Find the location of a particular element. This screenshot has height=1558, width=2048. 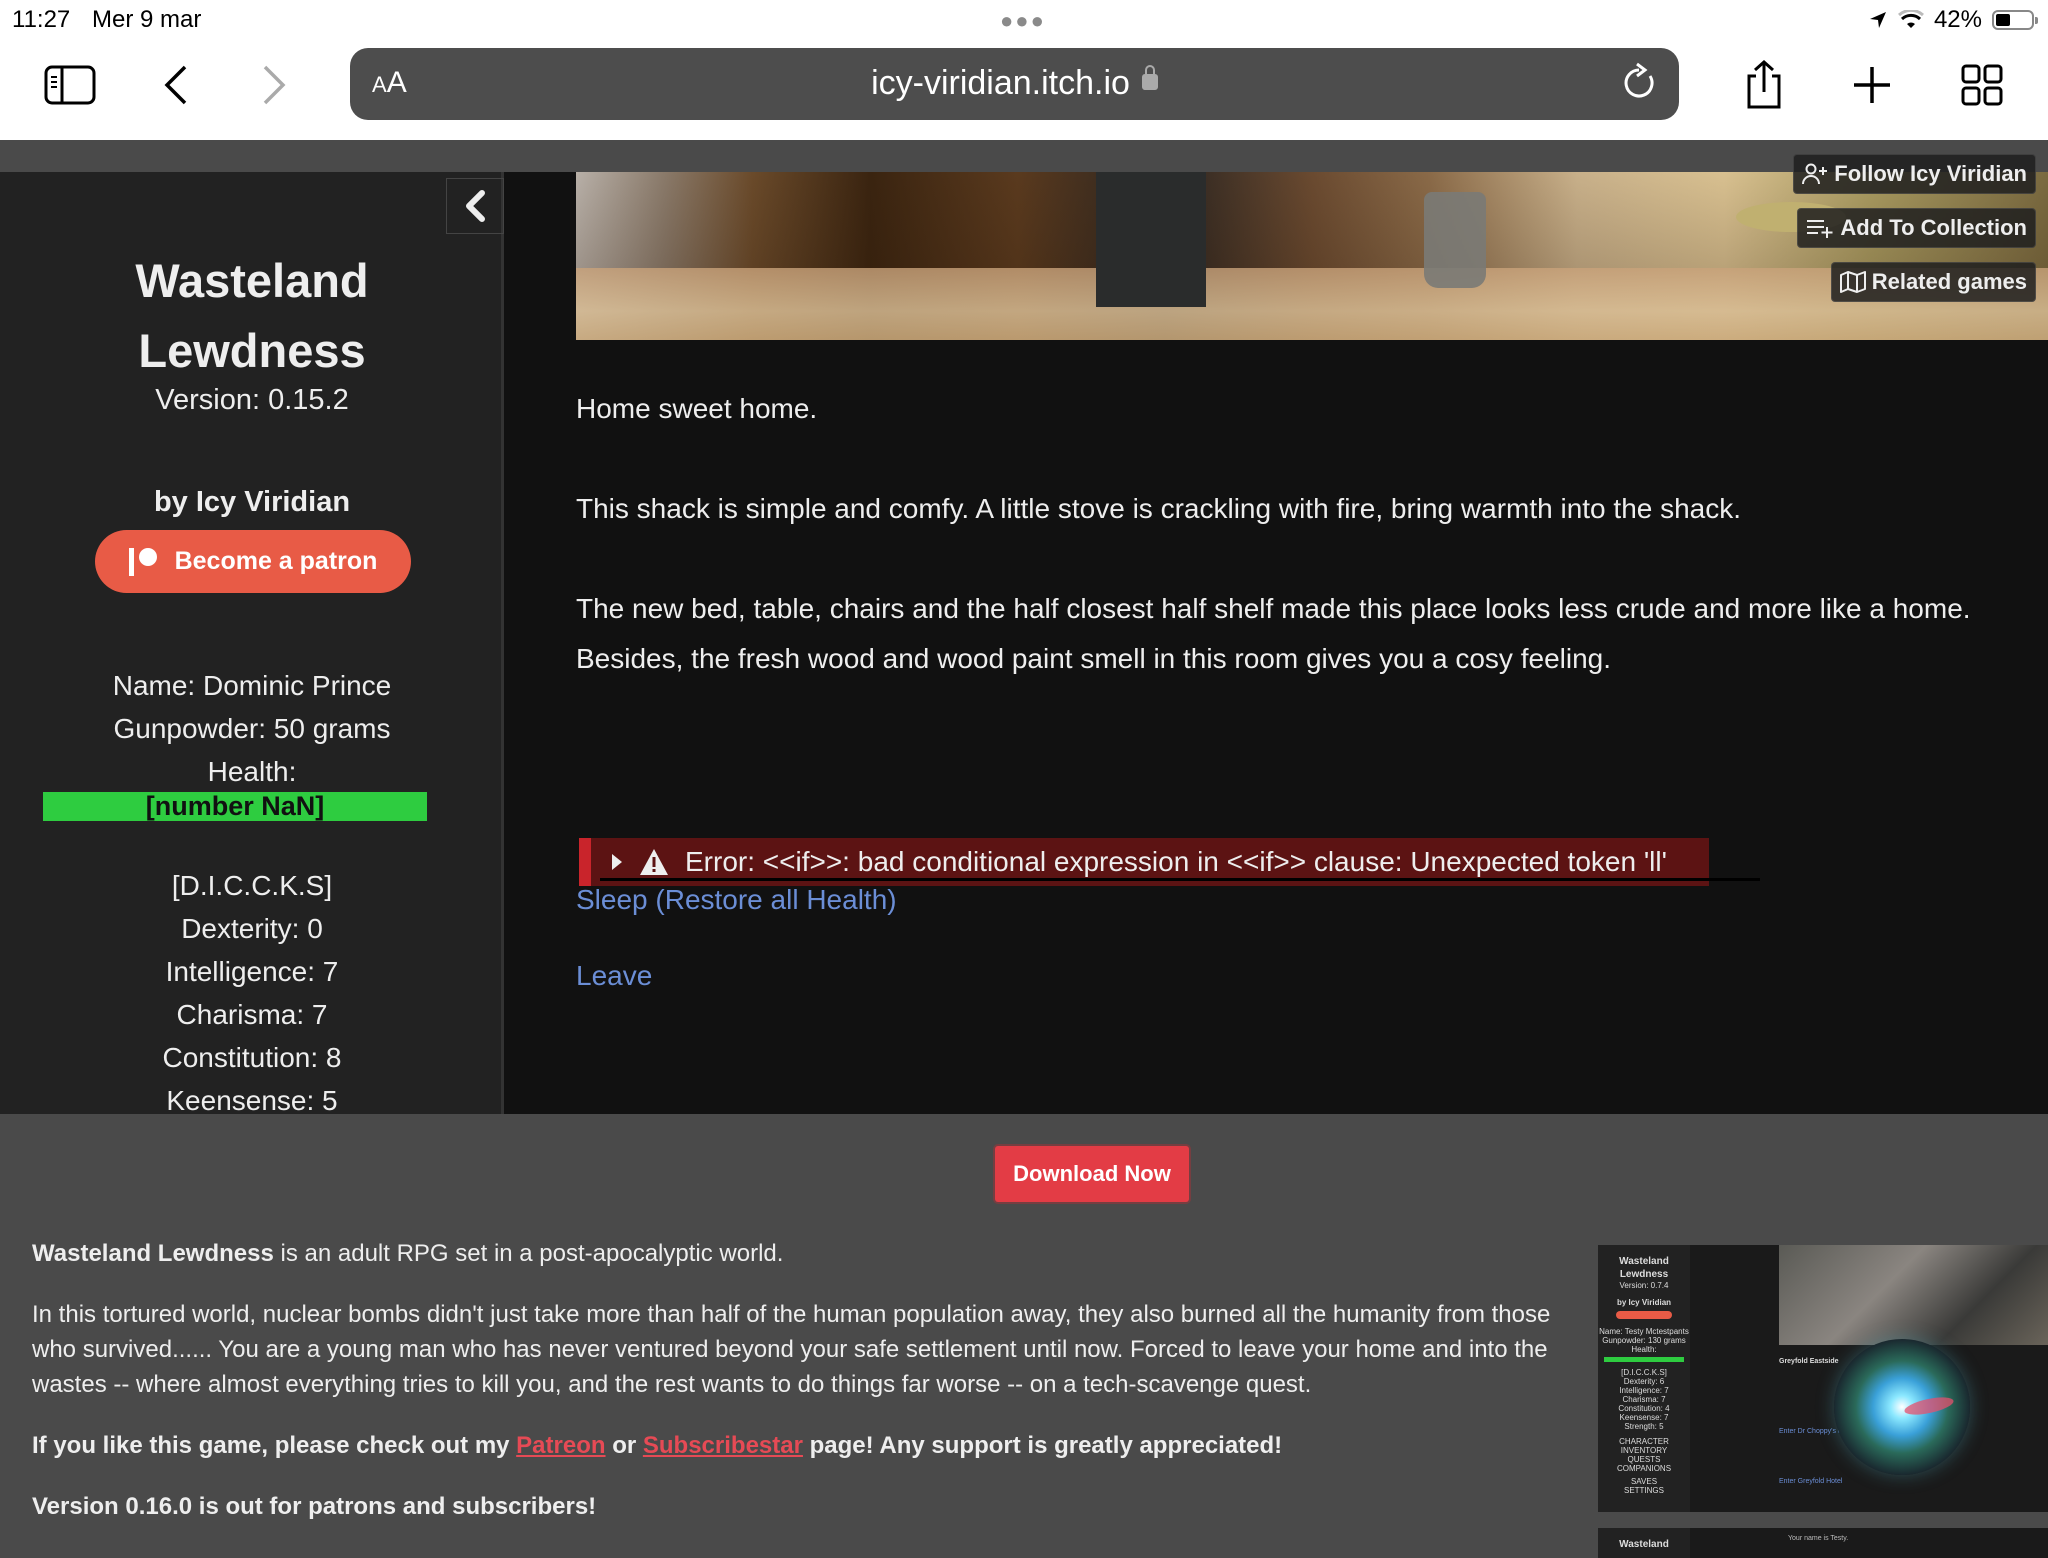

related-games-button: Related games is located at coordinates (1933, 282).